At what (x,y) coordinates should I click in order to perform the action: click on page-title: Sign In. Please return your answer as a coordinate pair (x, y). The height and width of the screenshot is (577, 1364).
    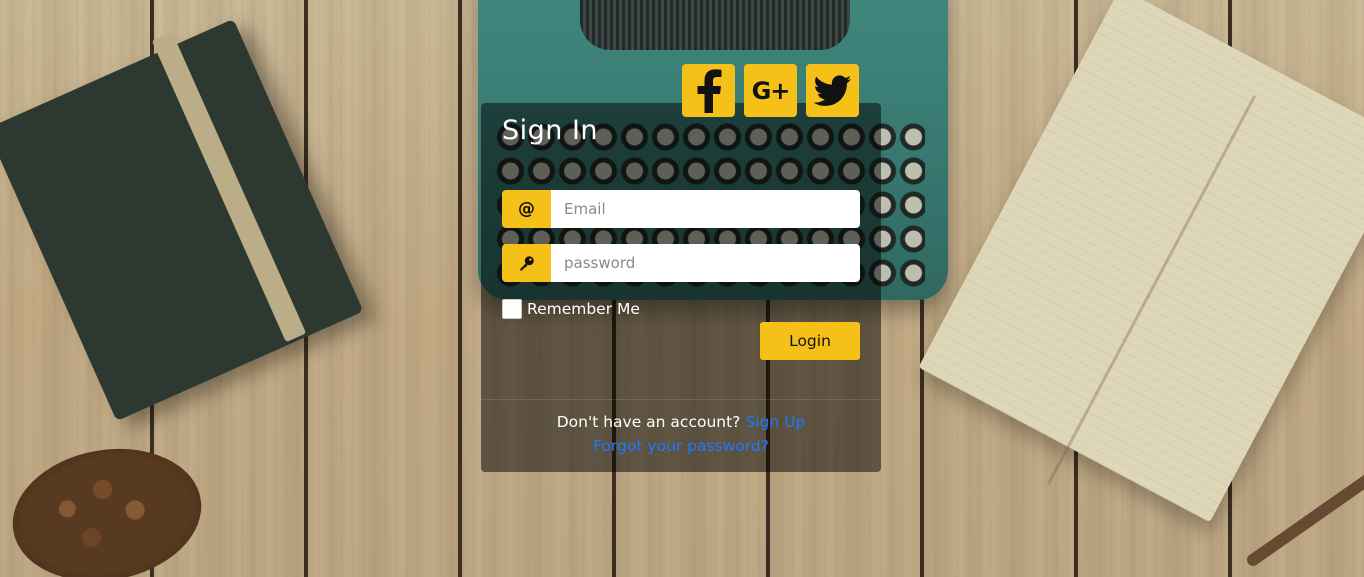
    Looking at the image, I should click on (550, 130).